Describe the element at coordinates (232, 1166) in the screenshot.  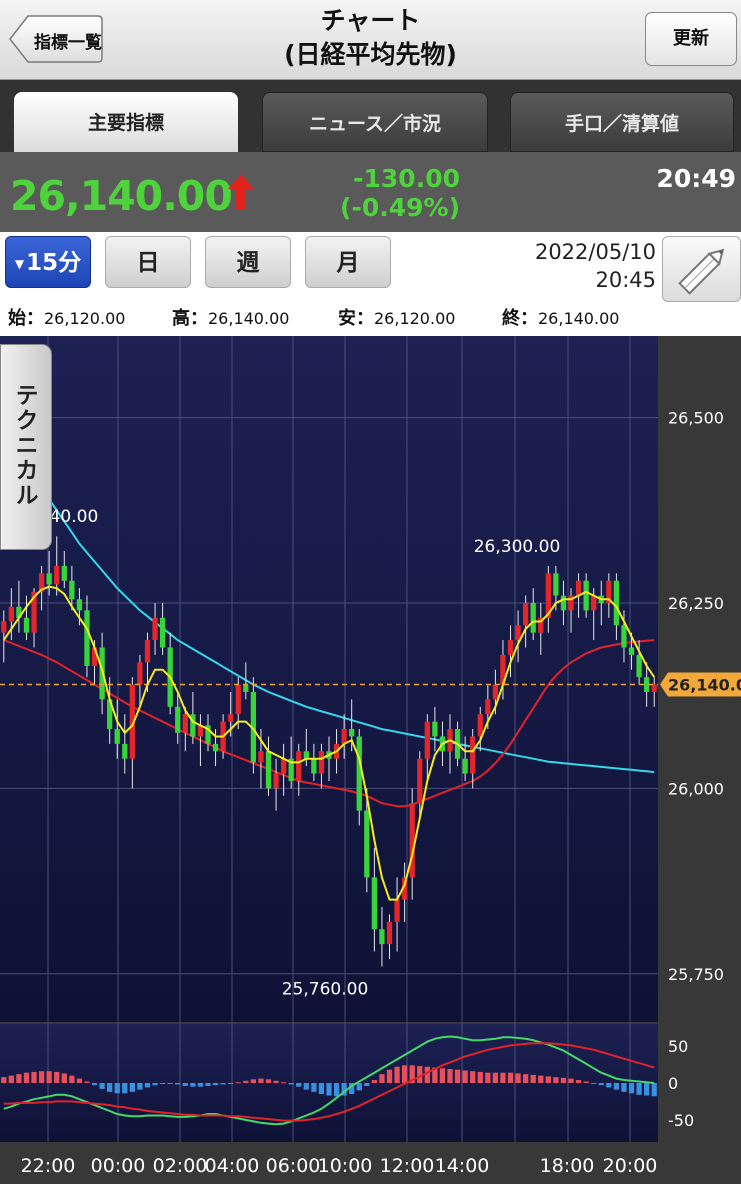
I see `x-tick-label: 04:00` at that location.